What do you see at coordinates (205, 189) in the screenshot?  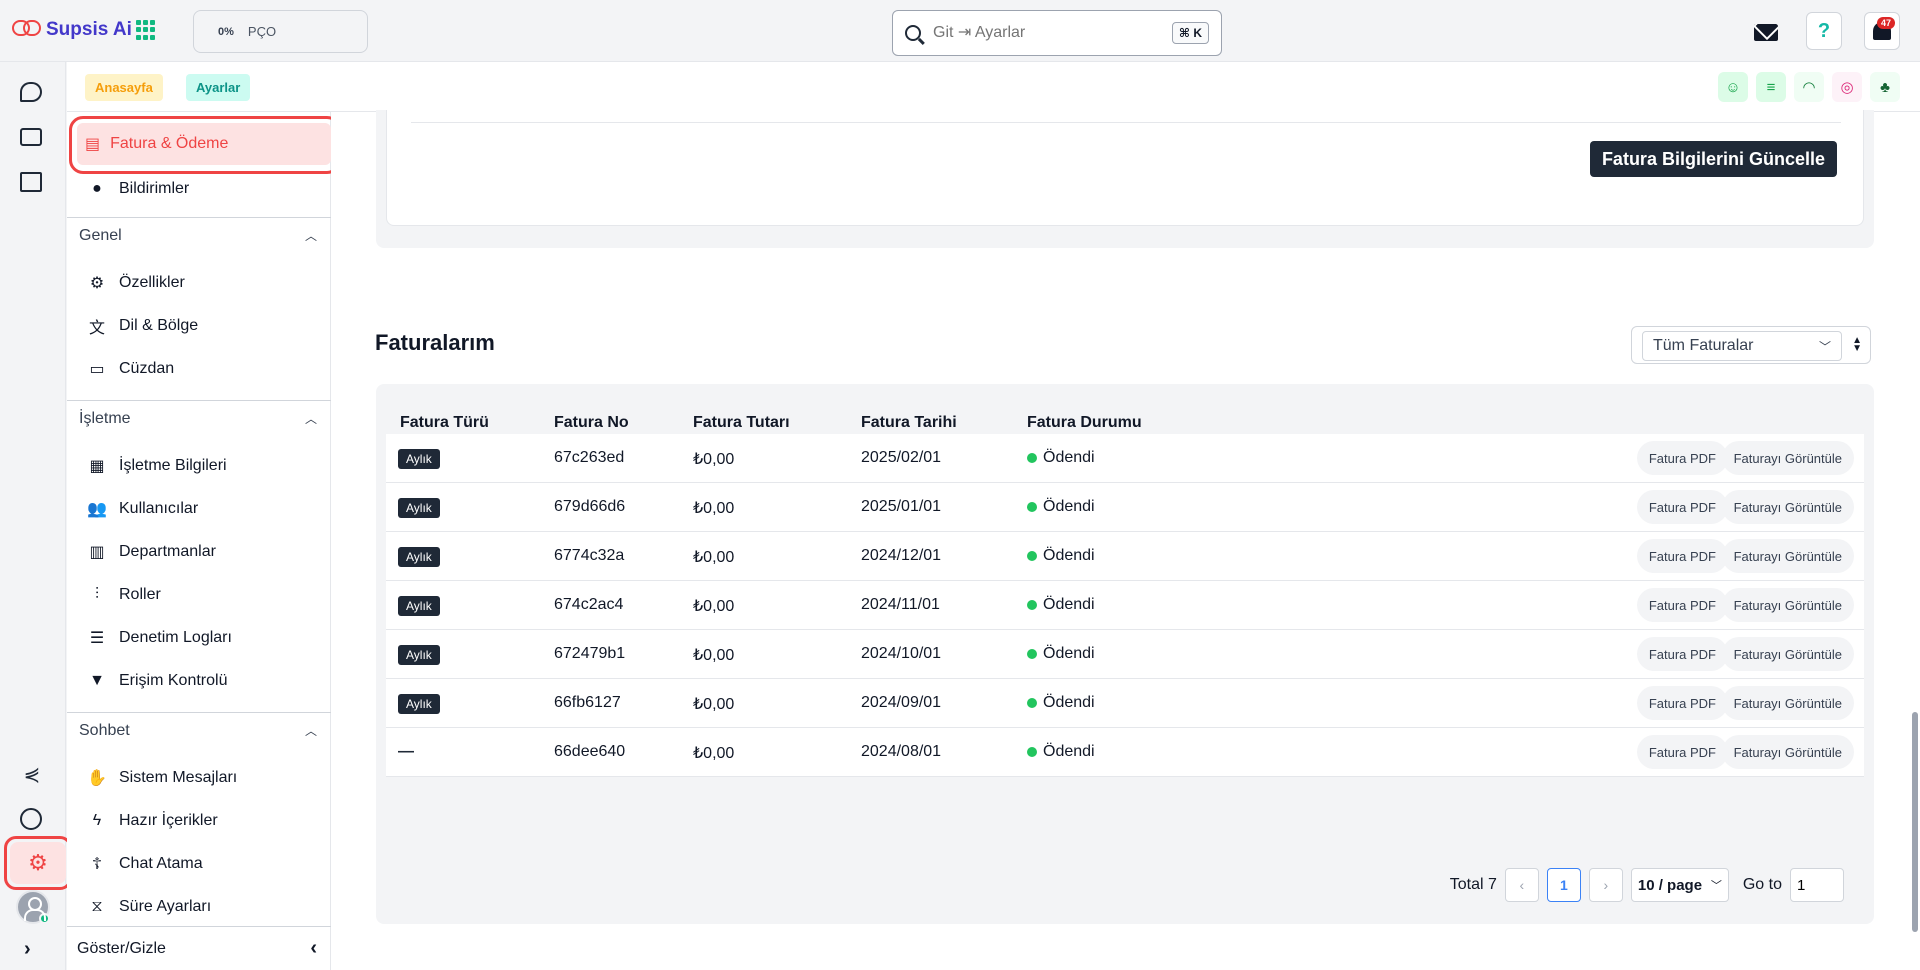 I see `sidebar-item-notifications: ● Bildirimler` at bounding box center [205, 189].